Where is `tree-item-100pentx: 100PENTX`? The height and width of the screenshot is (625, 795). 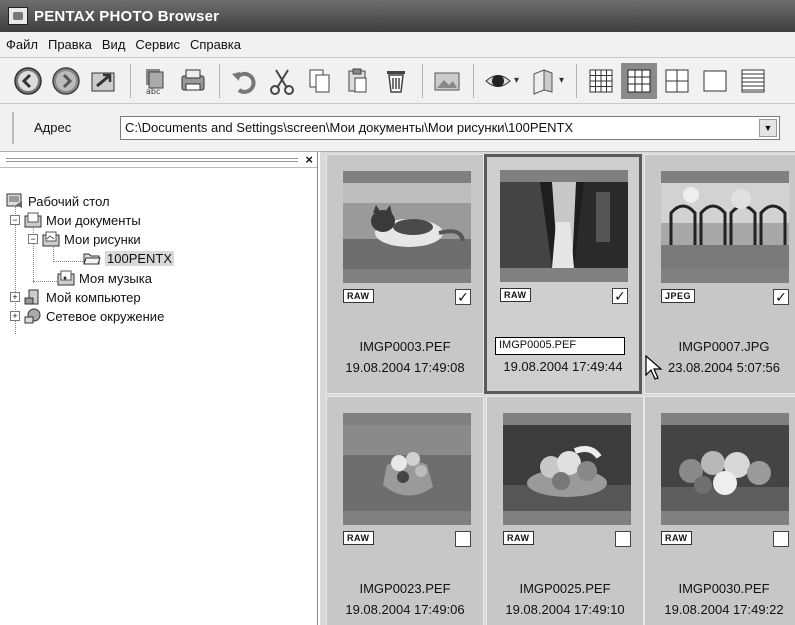
tree-item-100pentx: 100PENTX is located at coordinates (129, 258).